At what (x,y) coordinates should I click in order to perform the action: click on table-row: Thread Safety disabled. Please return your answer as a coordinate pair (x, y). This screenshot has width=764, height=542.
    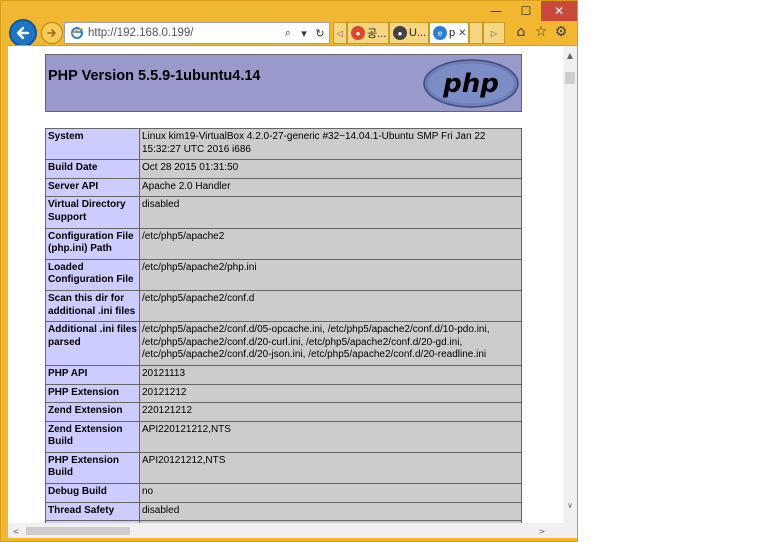
    Looking at the image, I should click on (283, 511).